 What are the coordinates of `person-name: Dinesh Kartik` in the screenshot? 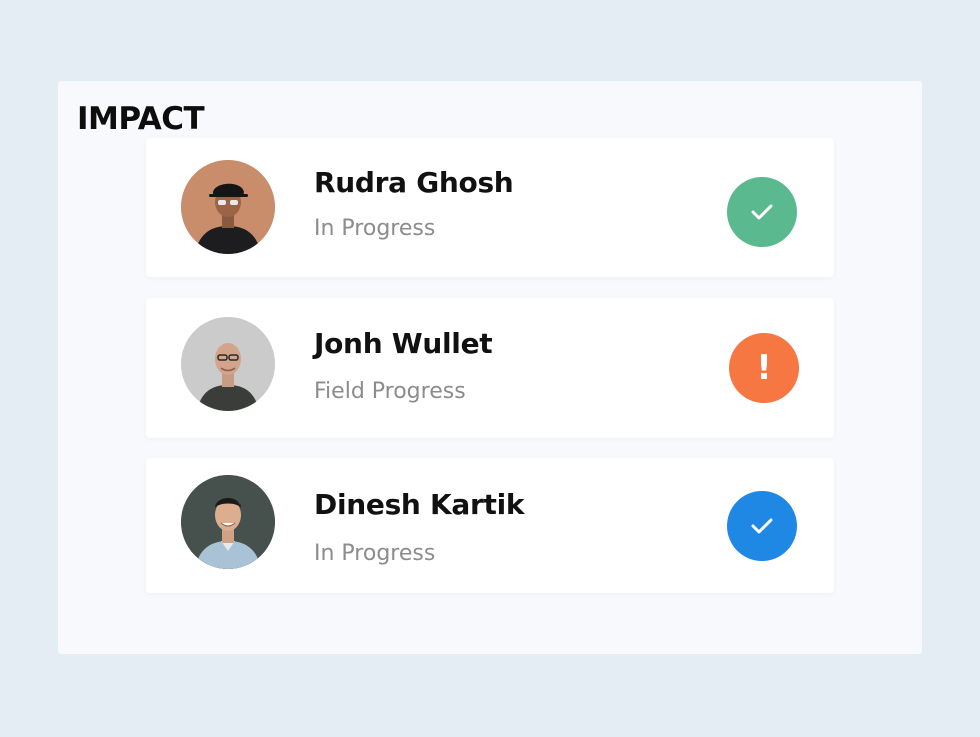 It's located at (419, 504).